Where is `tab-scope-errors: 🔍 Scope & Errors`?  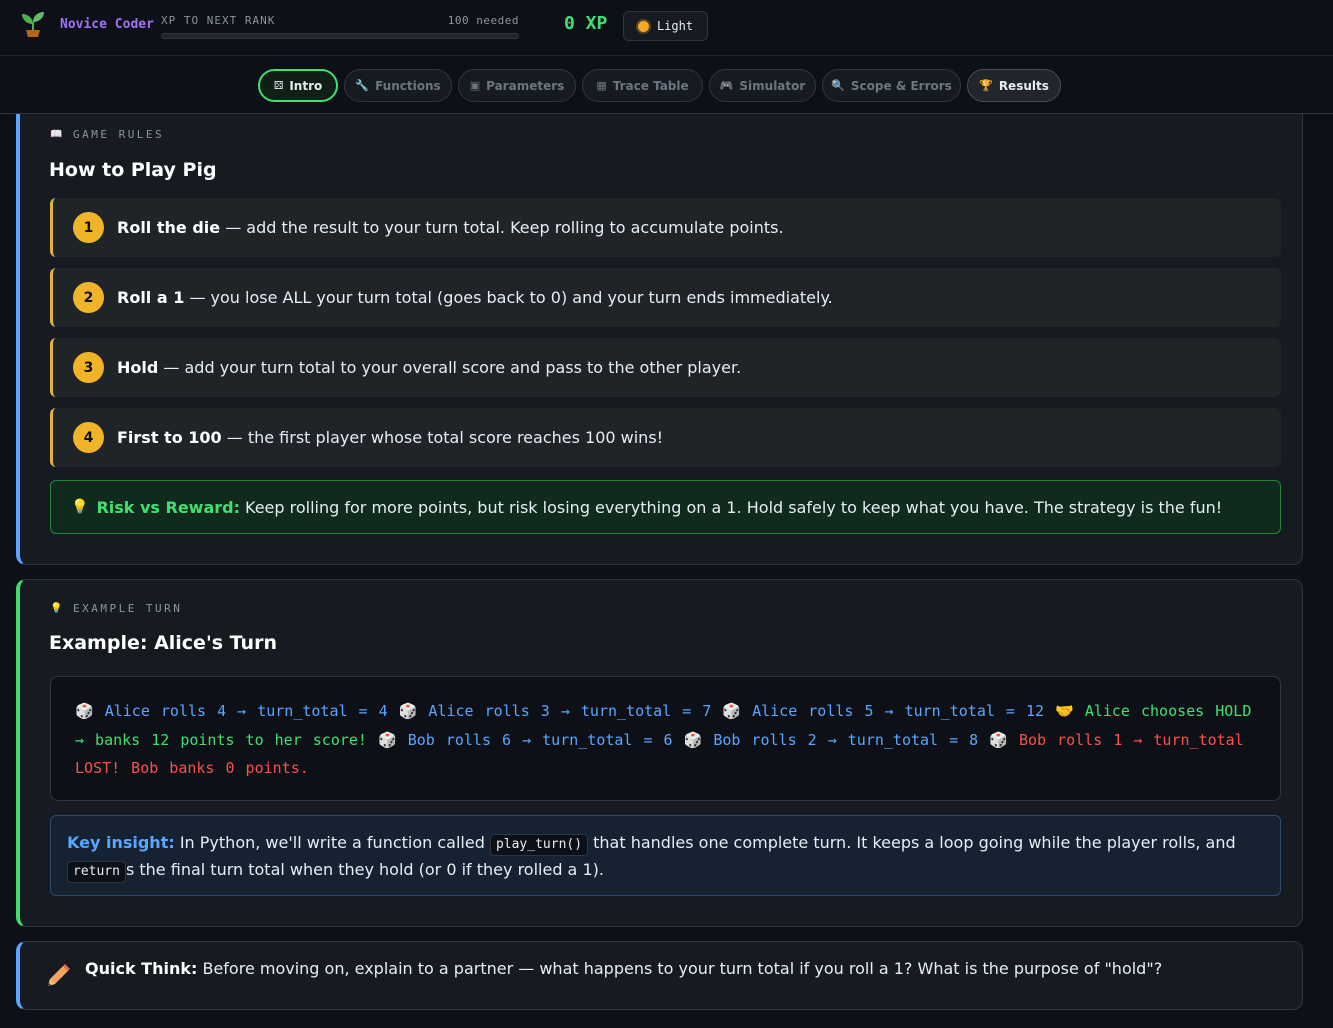 tab-scope-errors: 🔍 Scope & Errors is located at coordinates (891, 85).